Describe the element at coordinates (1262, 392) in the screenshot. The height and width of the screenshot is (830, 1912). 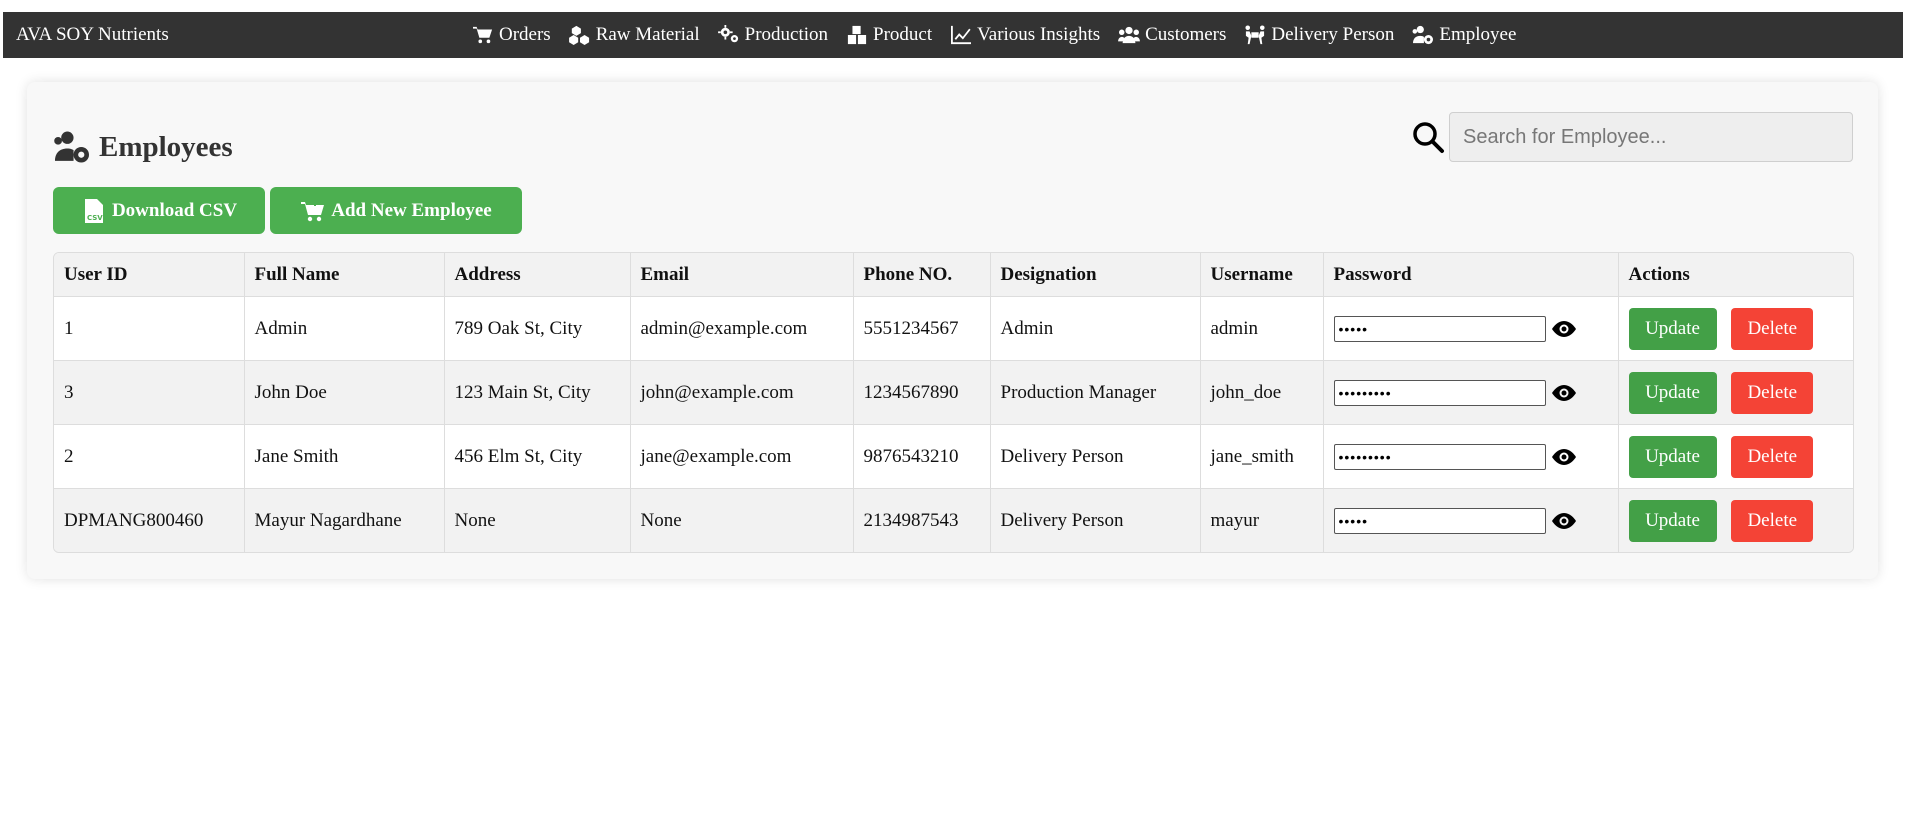
I see `cell-username: john_doe` at that location.